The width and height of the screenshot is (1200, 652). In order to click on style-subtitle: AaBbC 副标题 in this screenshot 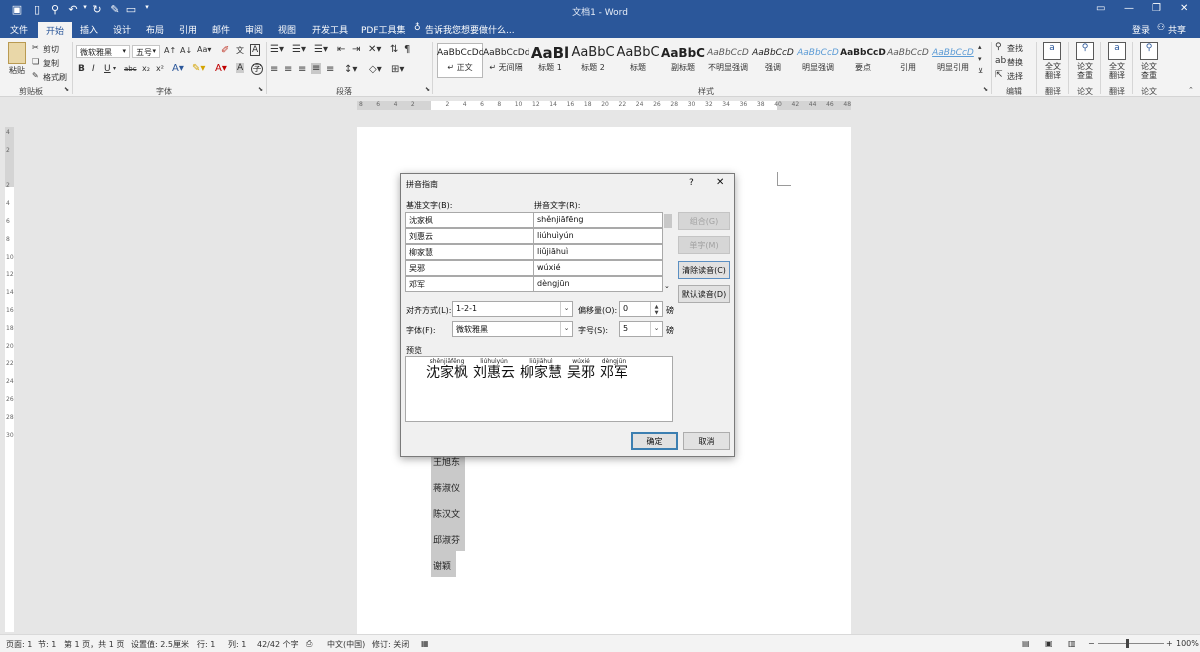, I will do `click(683, 61)`.